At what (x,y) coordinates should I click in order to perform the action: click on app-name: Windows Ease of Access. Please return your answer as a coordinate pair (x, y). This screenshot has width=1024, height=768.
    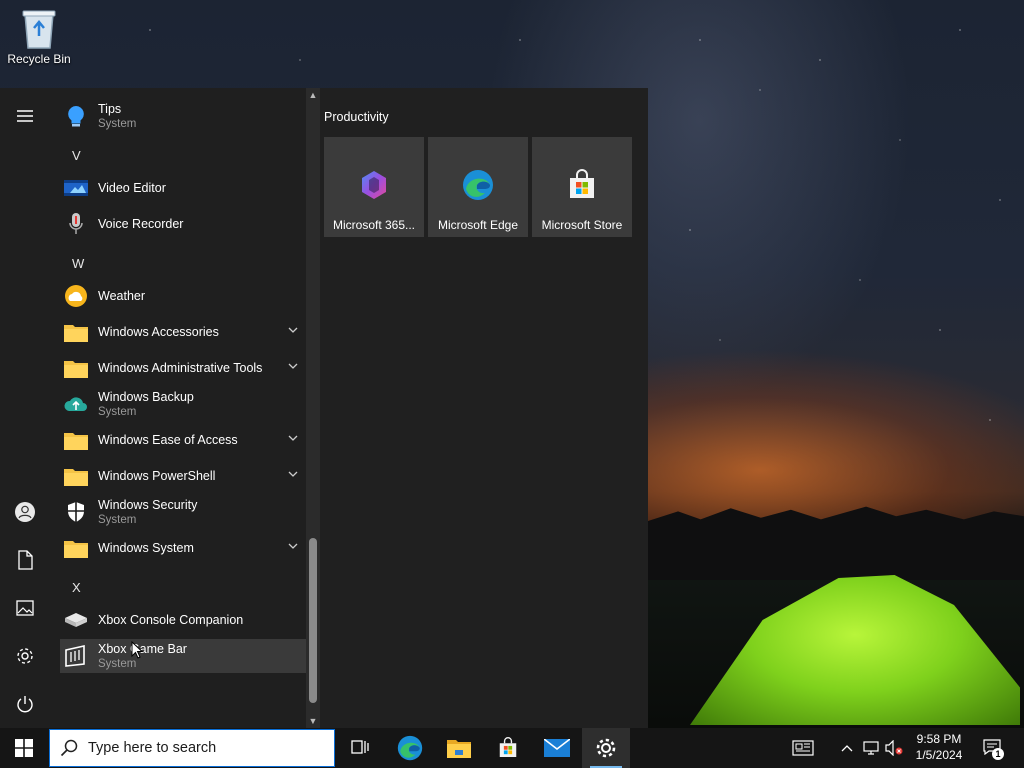
    Looking at the image, I should click on (168, 440).